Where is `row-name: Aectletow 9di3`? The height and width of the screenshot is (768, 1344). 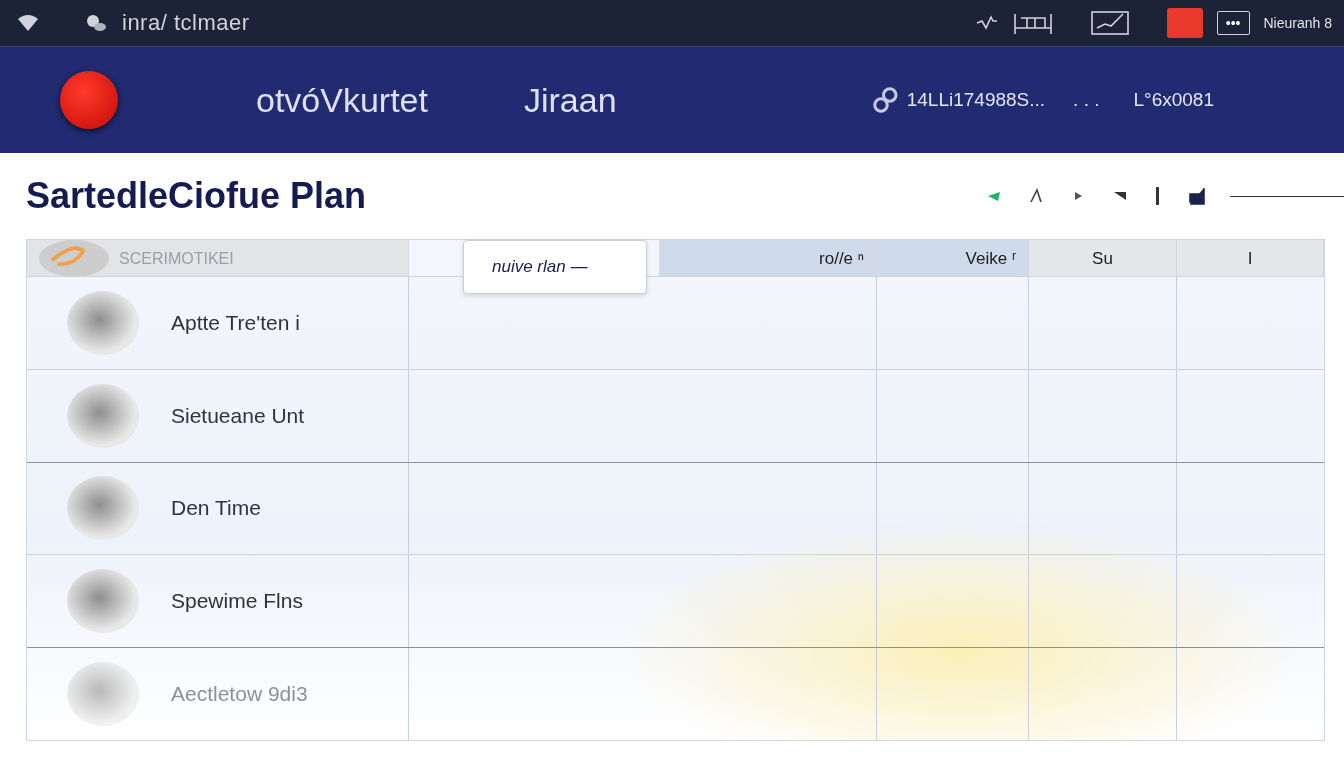
row-name: Aectletow 9di3 is located at coordinates (239, 694).